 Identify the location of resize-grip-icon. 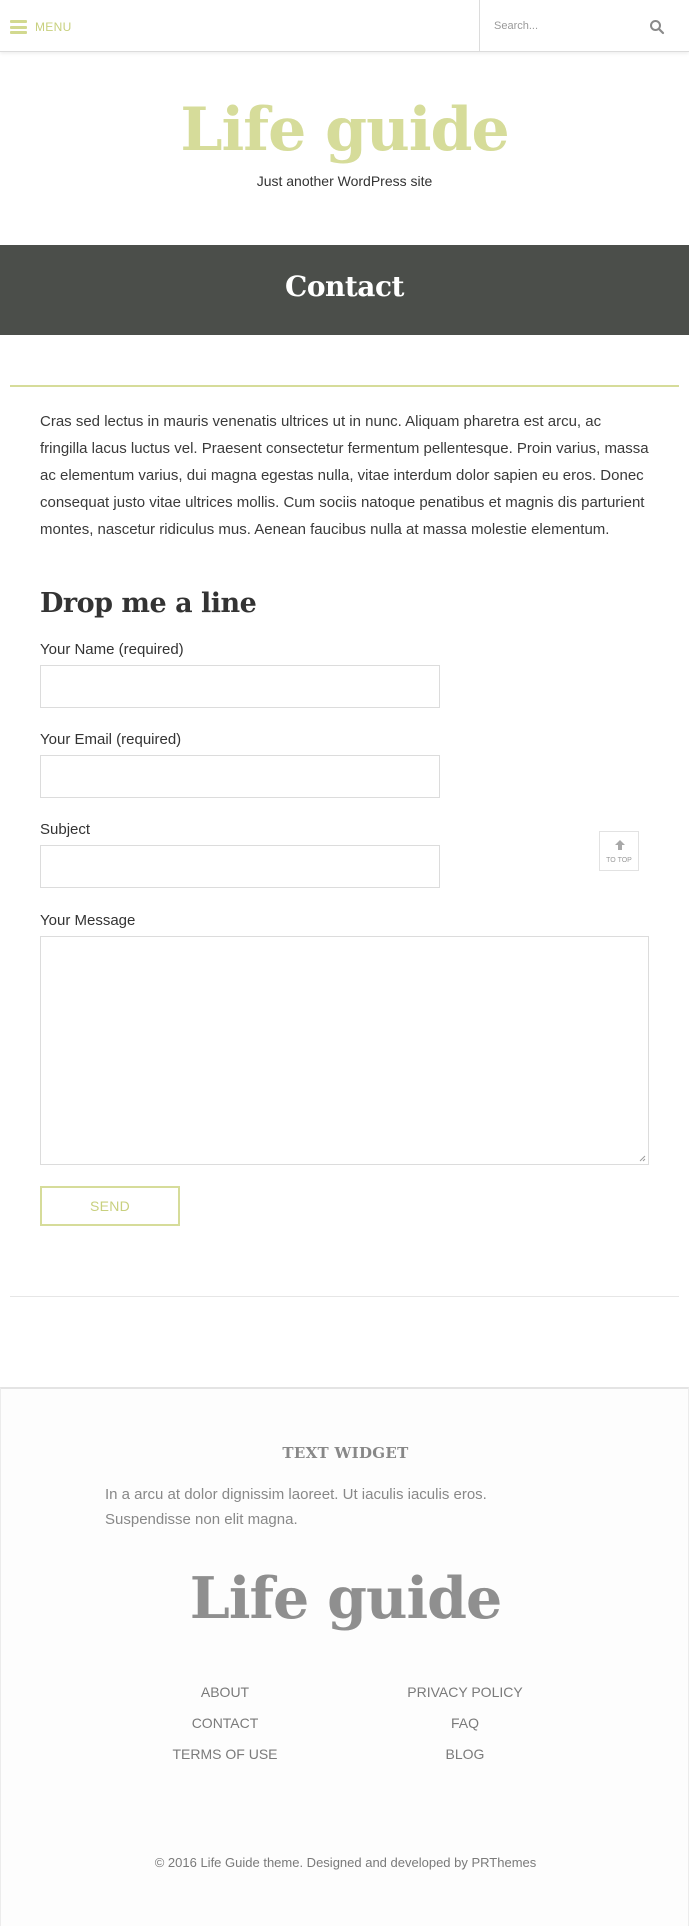
(642, 1158).